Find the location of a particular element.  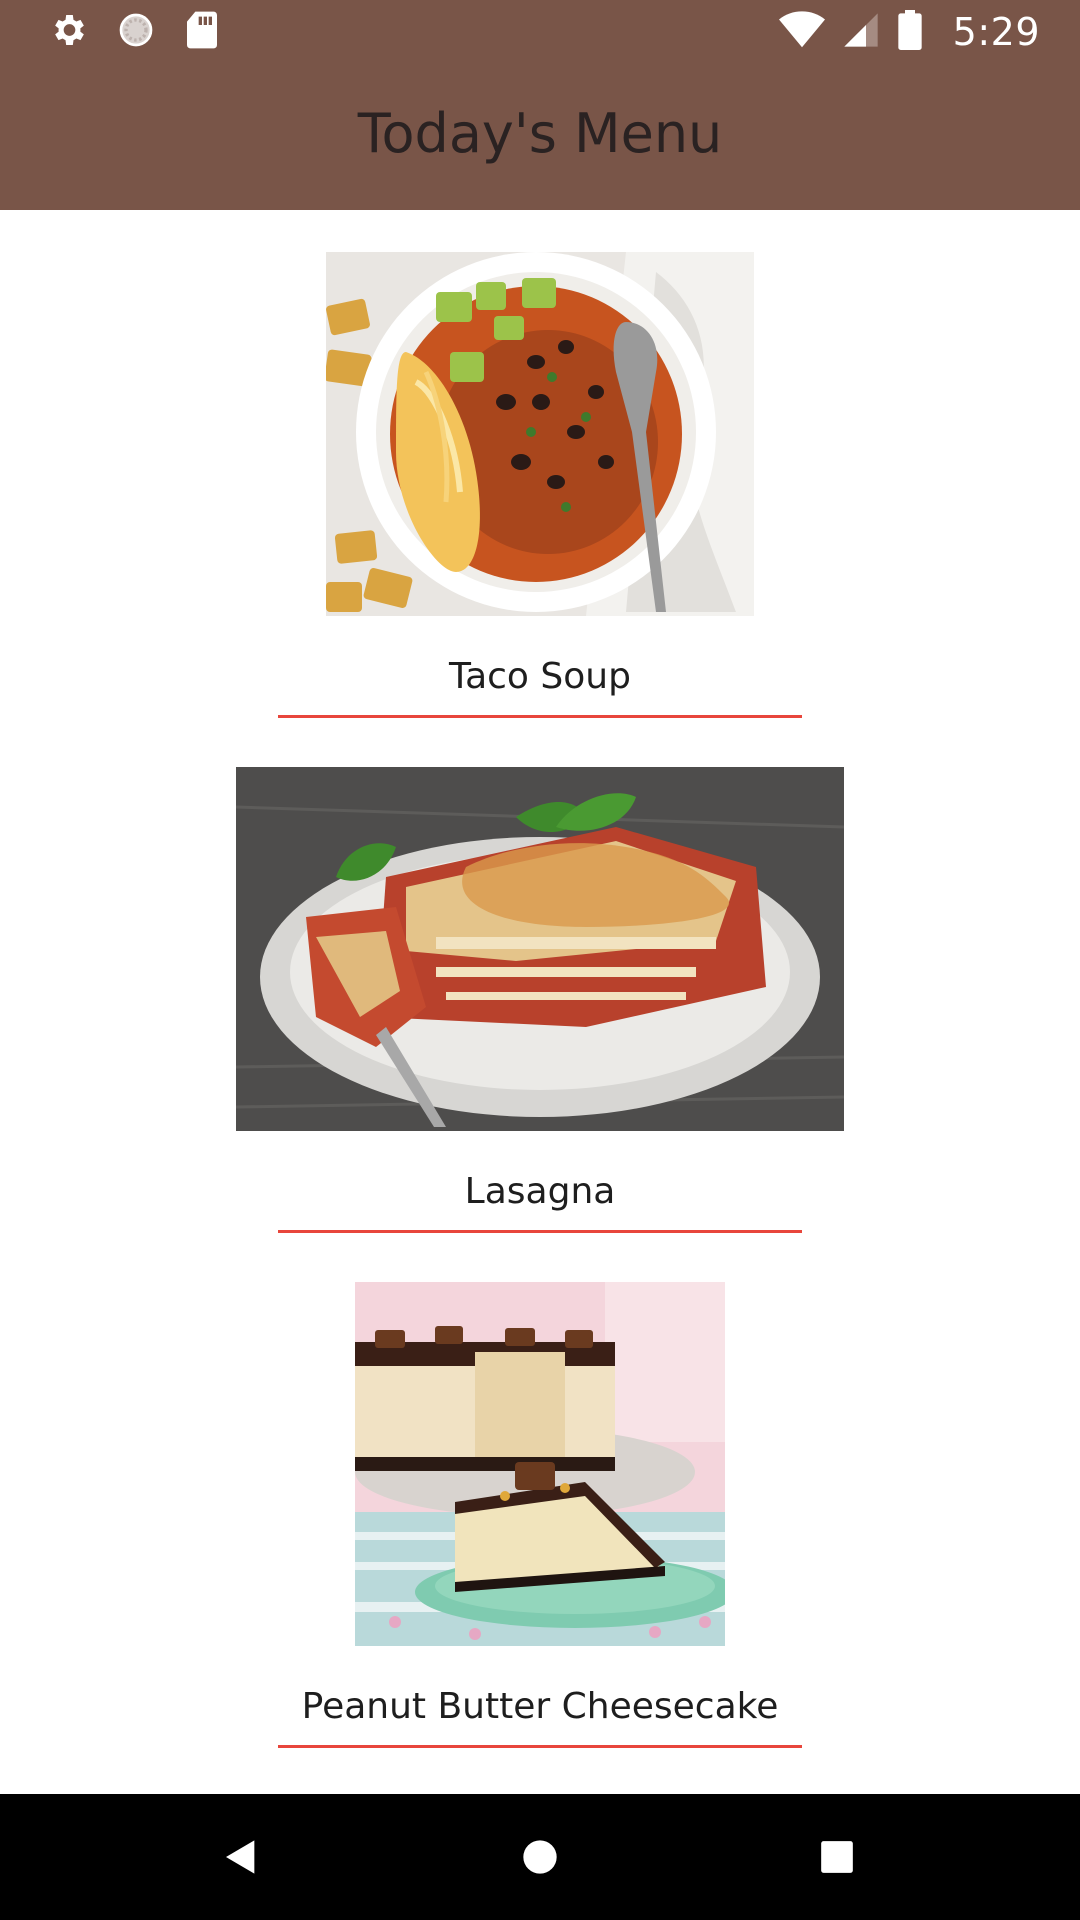

status-bar: 5:29 is located at coordinates (540, 32).